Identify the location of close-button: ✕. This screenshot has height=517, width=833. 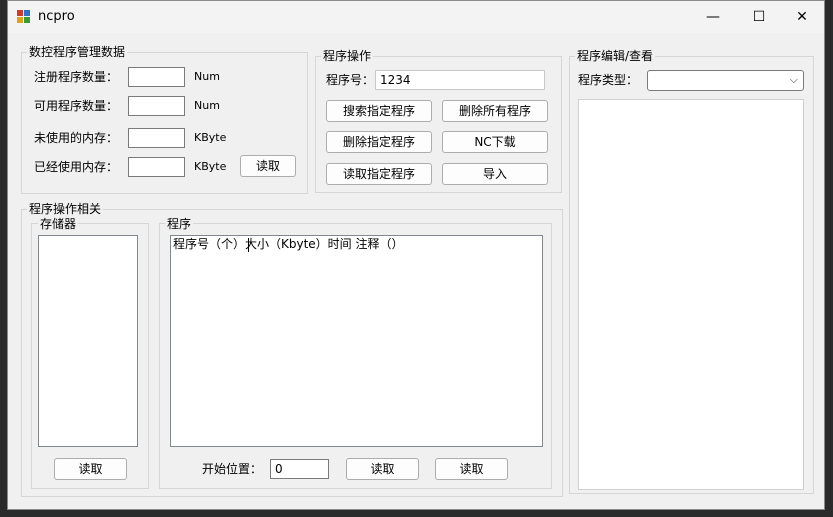
(802, 17).